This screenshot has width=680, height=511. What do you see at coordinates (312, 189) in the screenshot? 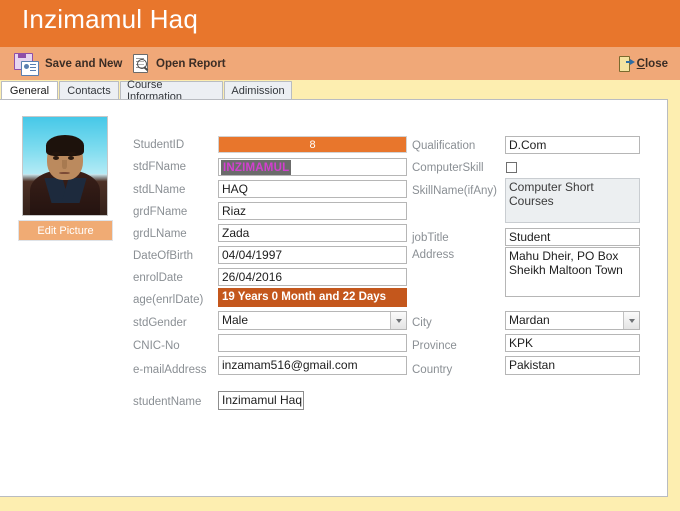
I see `field-stdlname: HAQ` at bounding box center [312, 189].